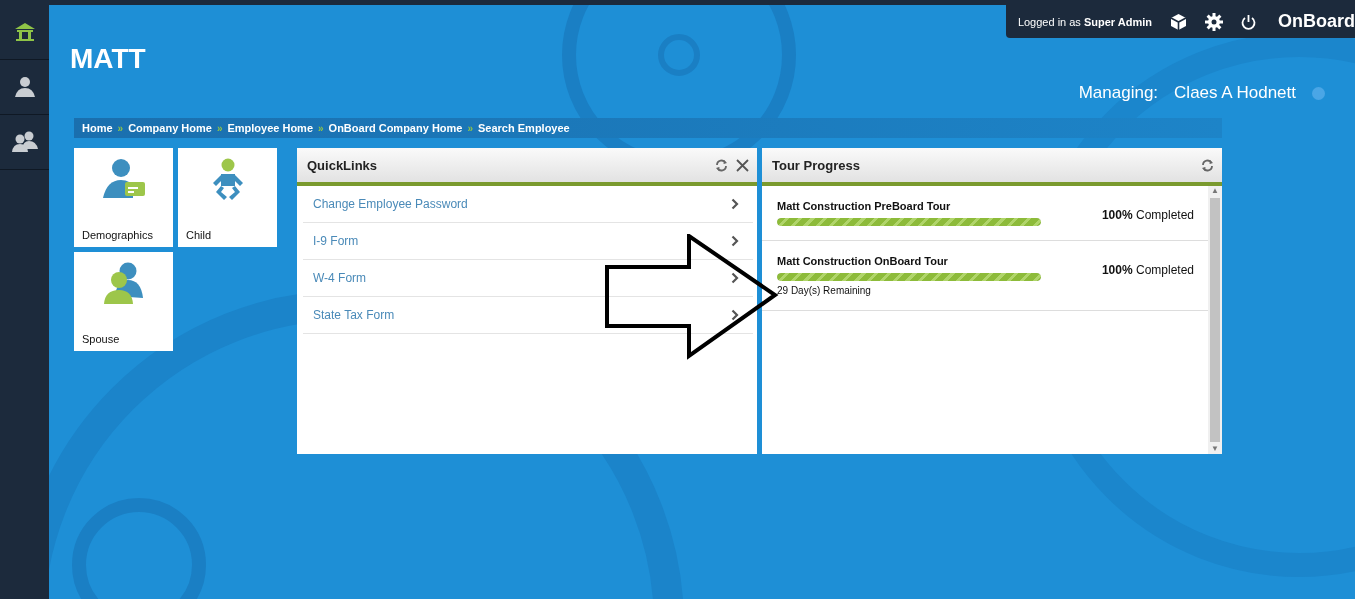 Image resolution: width=1355 pixels, height=599 pixels. I want to click on tile: Demographics, so click(123, 197).